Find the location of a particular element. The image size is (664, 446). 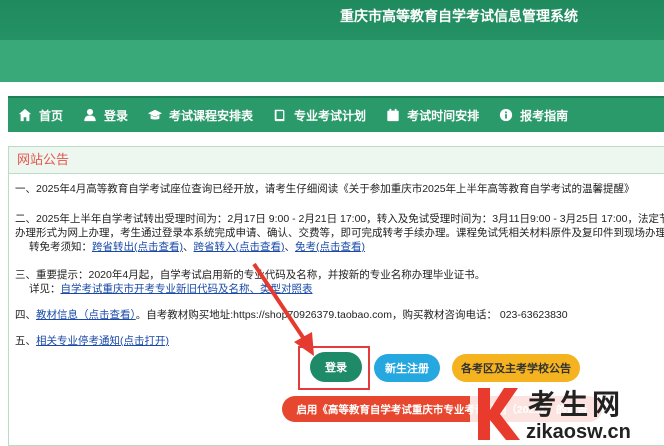

watermark-logo: 考生网 zikaosw.cn is located at coordinates (567, 413).